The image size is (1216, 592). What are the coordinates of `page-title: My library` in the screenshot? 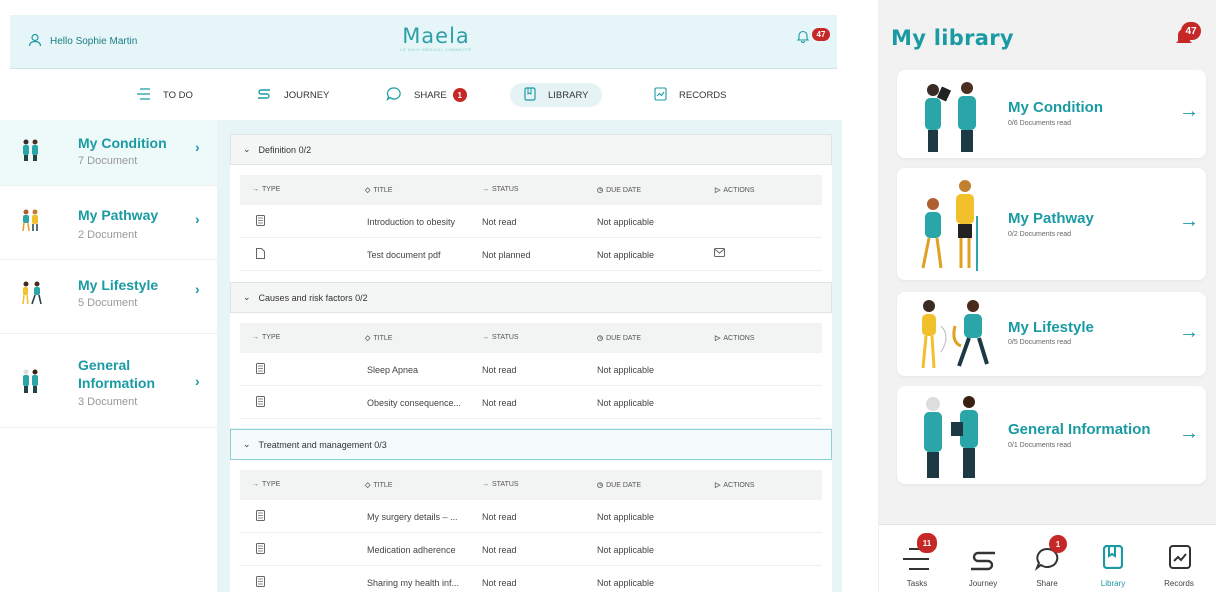 It's located at (952, 38).